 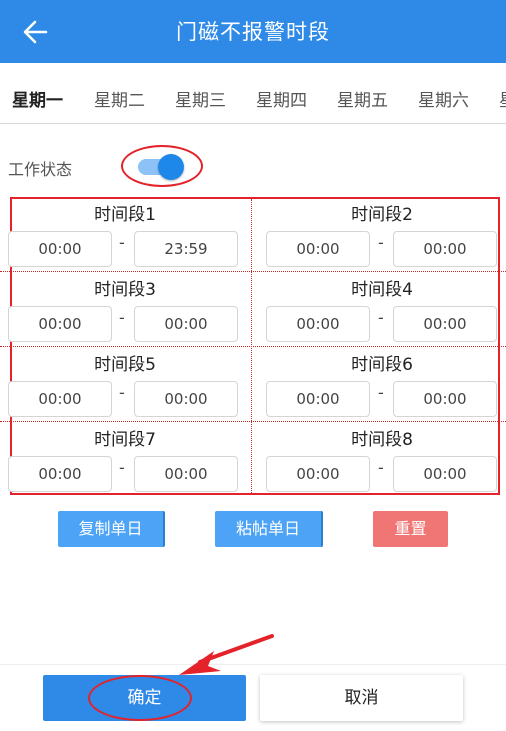 I want to click on app-header: 门磁不报警时段, so click(x=253, y=31).